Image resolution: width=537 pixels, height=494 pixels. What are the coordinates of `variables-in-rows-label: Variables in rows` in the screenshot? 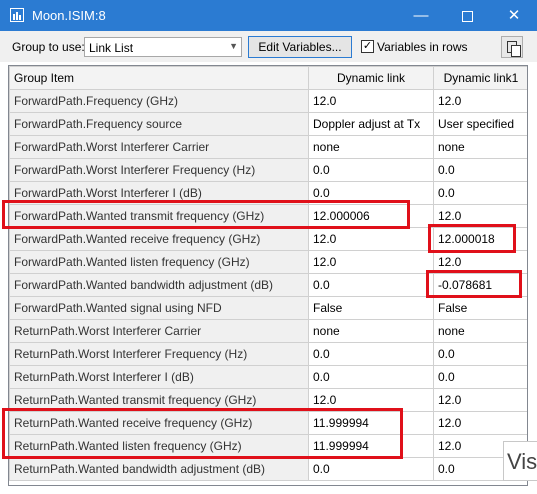 It's located at (422, 47).